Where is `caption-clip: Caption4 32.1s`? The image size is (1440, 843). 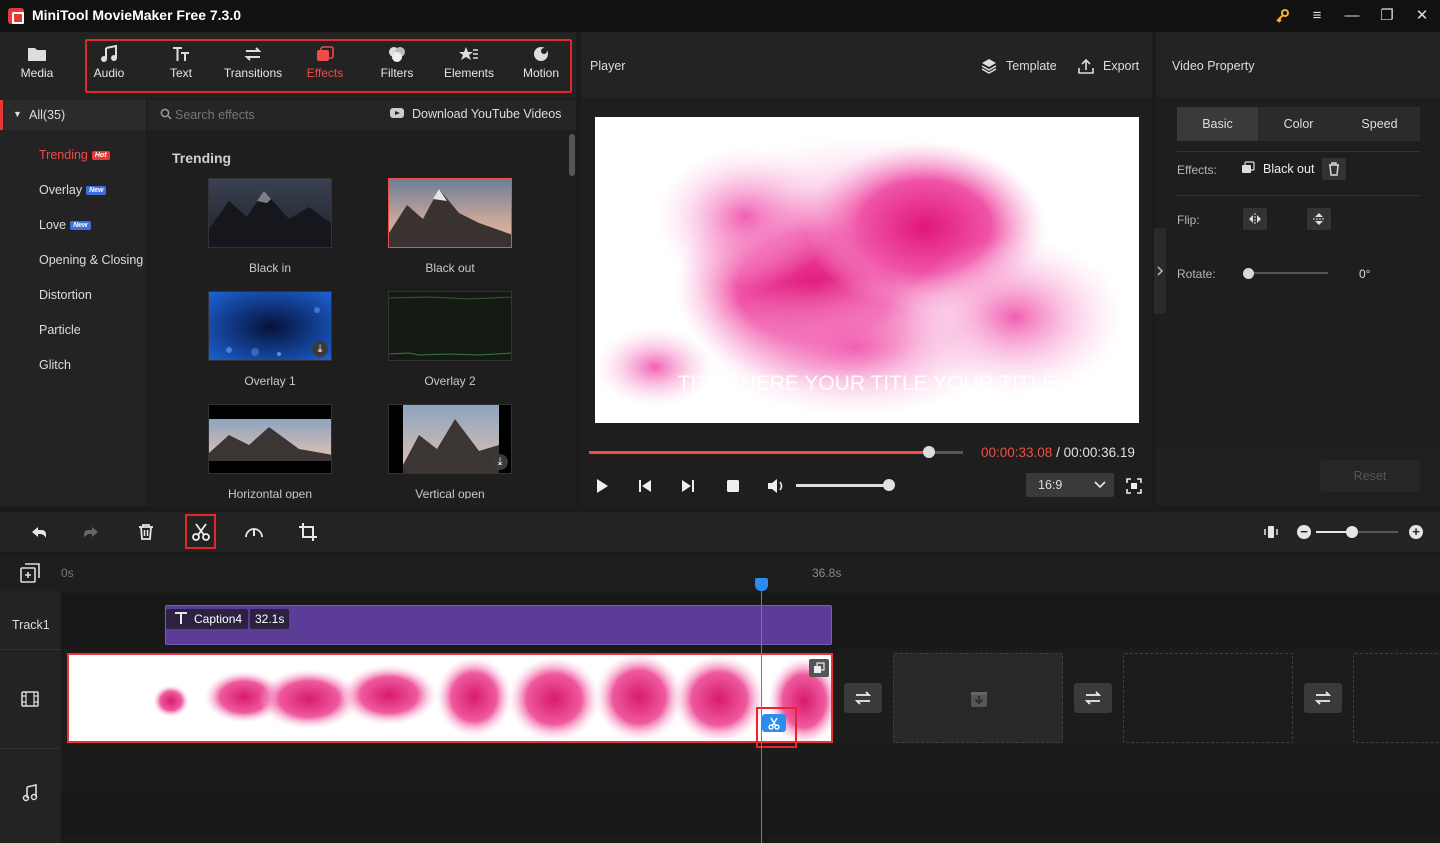
caption-clip: Caption4 32.1s is located at coordinates (498, 625).